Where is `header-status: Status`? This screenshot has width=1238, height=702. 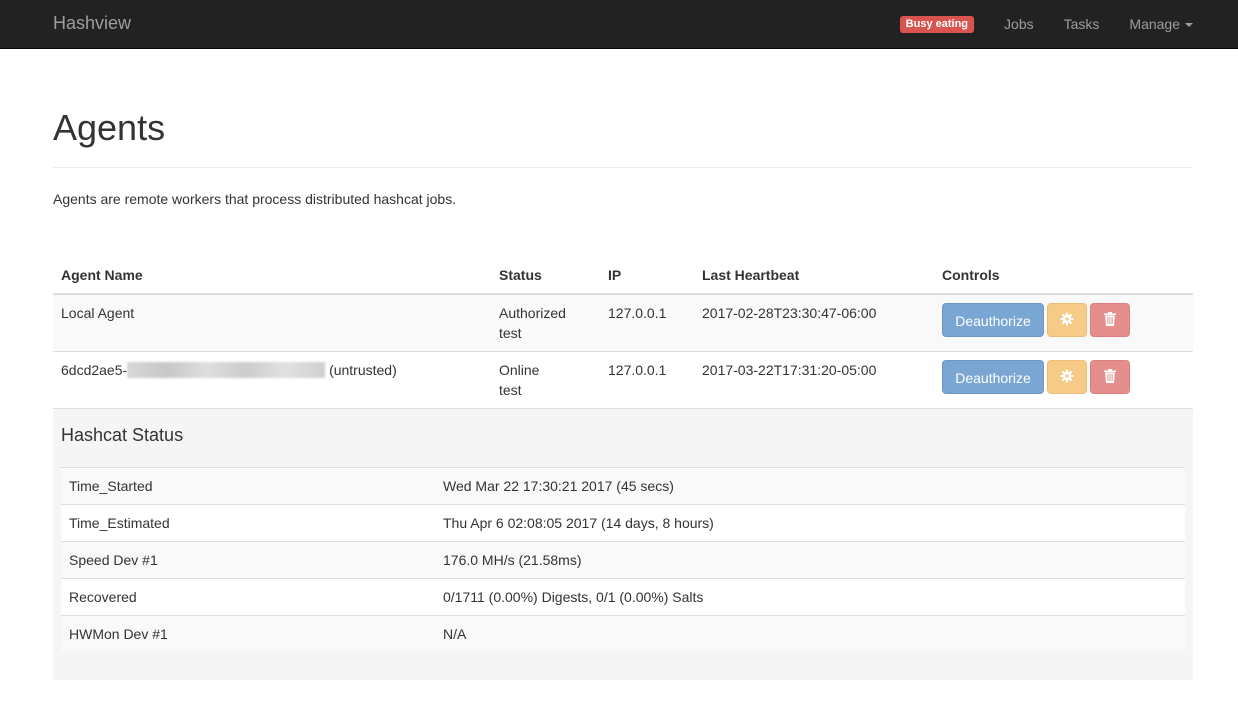
header-status: Status is located at coordinates (545, 276).